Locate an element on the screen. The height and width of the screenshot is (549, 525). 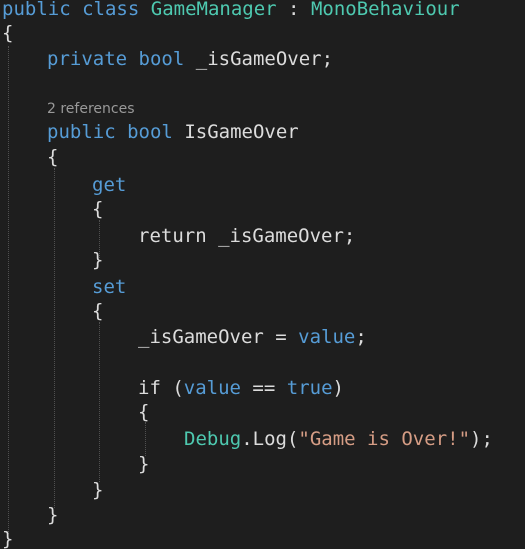
base-class-name: MonoBehaviour is located at coordinates (385, 10).